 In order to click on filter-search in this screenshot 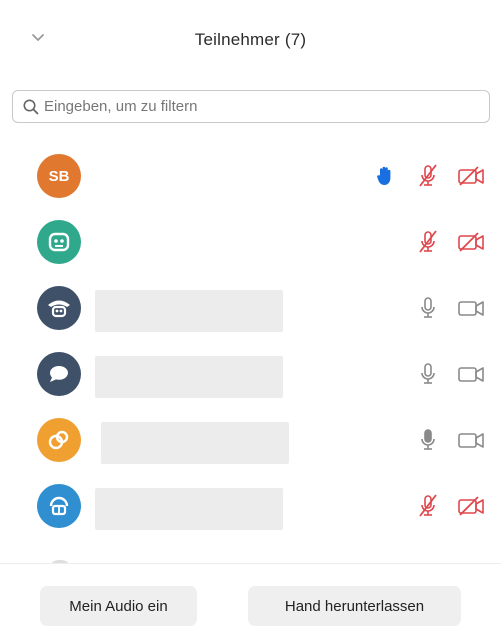, I will do `click(251, 106)`.